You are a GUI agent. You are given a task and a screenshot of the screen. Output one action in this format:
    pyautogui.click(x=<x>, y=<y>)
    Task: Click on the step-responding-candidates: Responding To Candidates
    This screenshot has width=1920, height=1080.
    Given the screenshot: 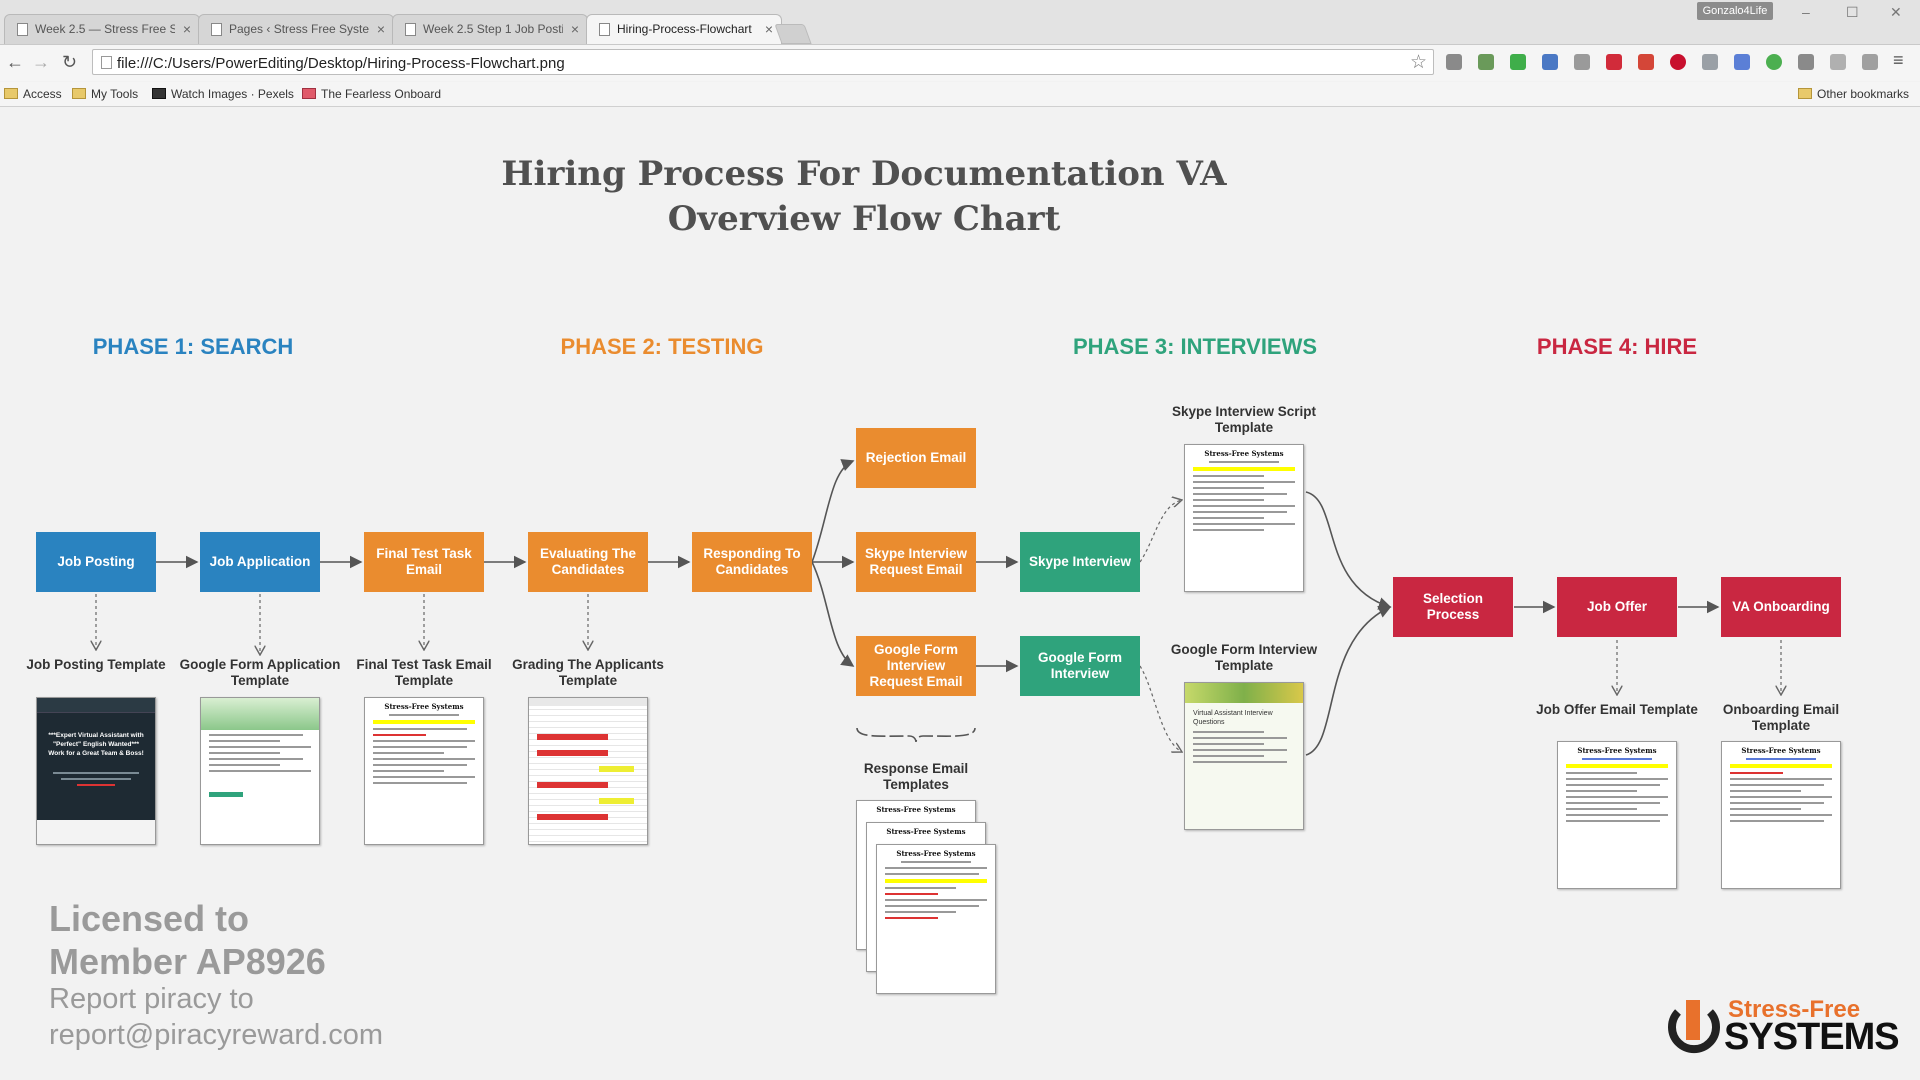 What is the action you would take?
    pyautogui.click(x=752, y=562)
    